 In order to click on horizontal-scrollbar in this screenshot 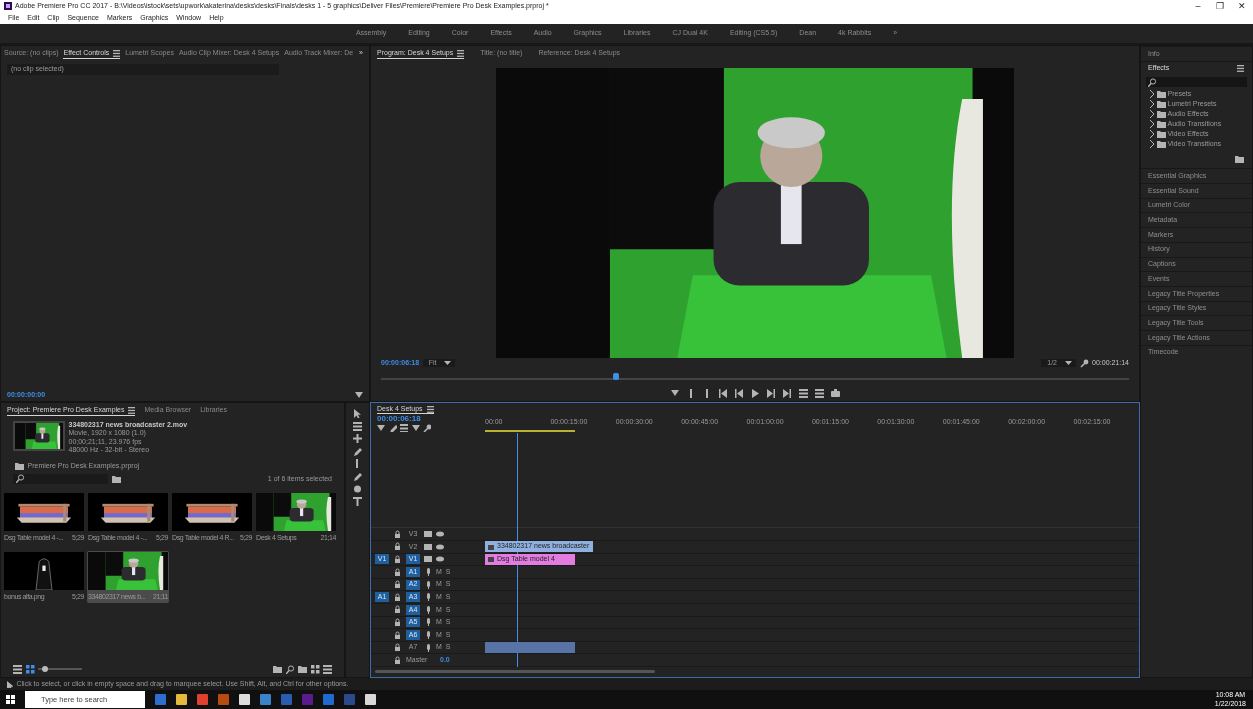, I will do `click(515, 671)`.